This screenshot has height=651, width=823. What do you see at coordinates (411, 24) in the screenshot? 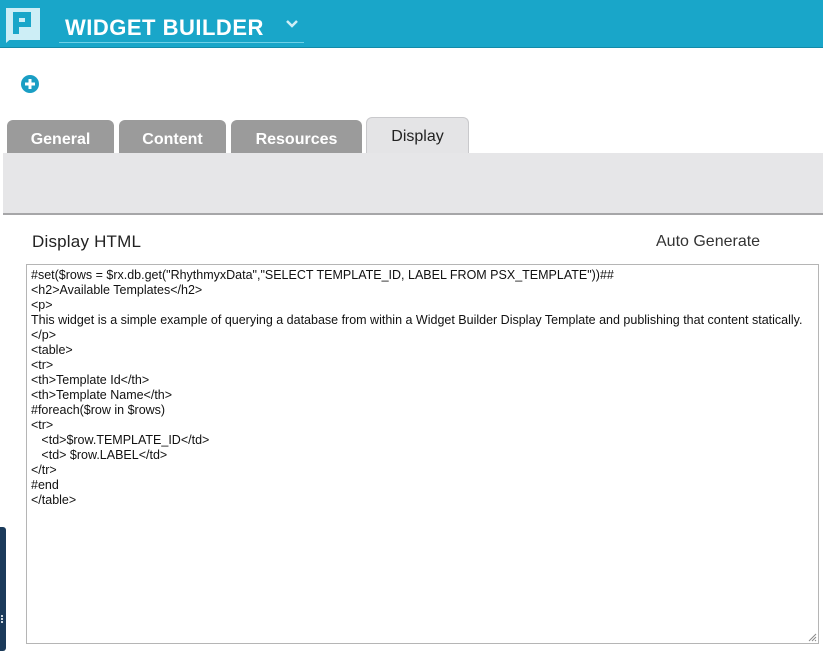
I see `app-header: WIDGET BUILDER` at bounding box center [411, 24].